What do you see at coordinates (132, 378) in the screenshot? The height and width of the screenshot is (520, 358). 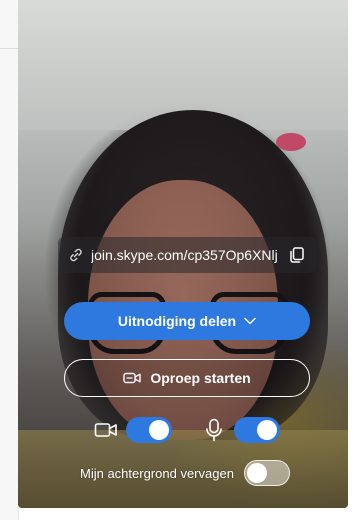 I see `video-call-icon` at bounding box center [132, 378].